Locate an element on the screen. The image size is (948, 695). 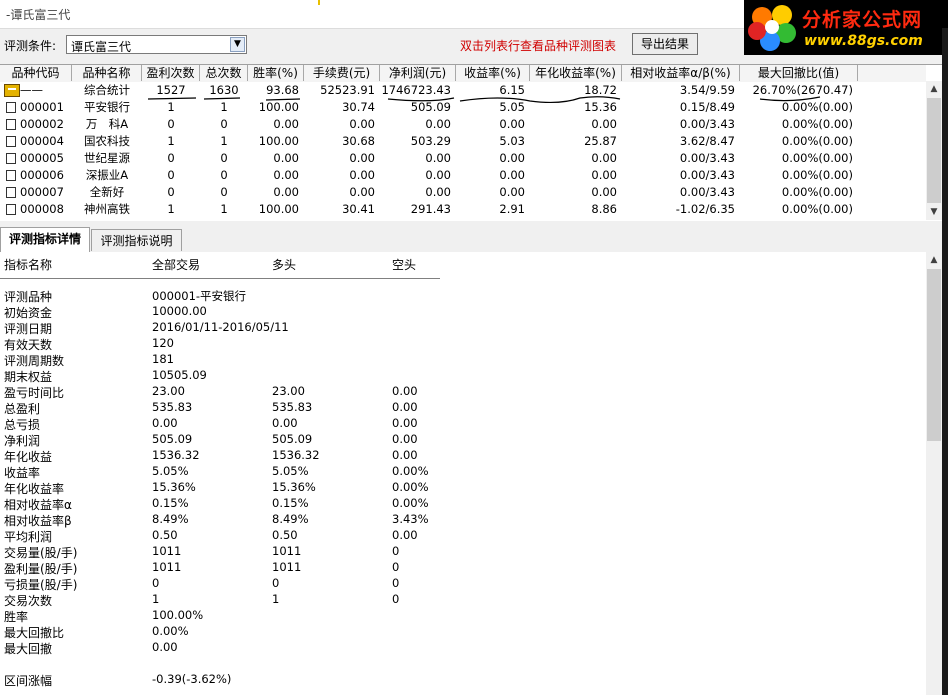
detail-value-all: 0.50 is located at coordinates (165, 535).